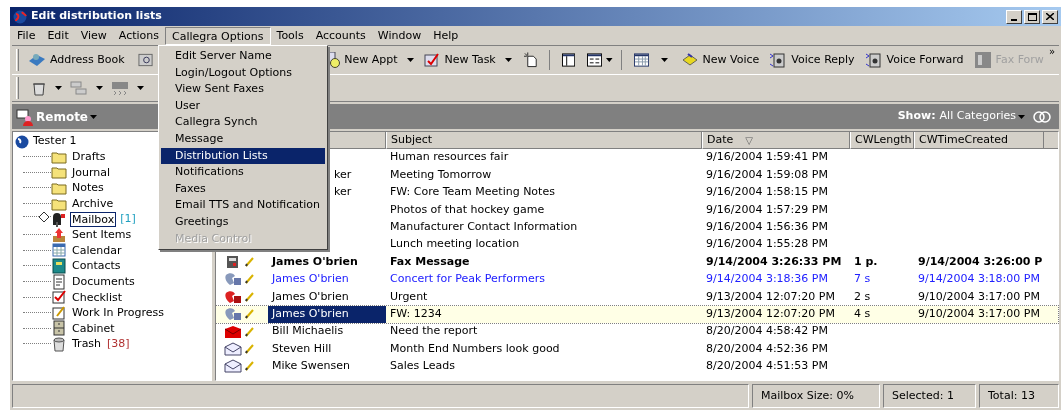 The height and width of the screenshot is (410, 1061). I want to click on table-row: James O'brien FW: 1234 9/13/2004 12:07:20 PM 4 s 9/10/2004 3:17:00 PM, so click(637, 314).